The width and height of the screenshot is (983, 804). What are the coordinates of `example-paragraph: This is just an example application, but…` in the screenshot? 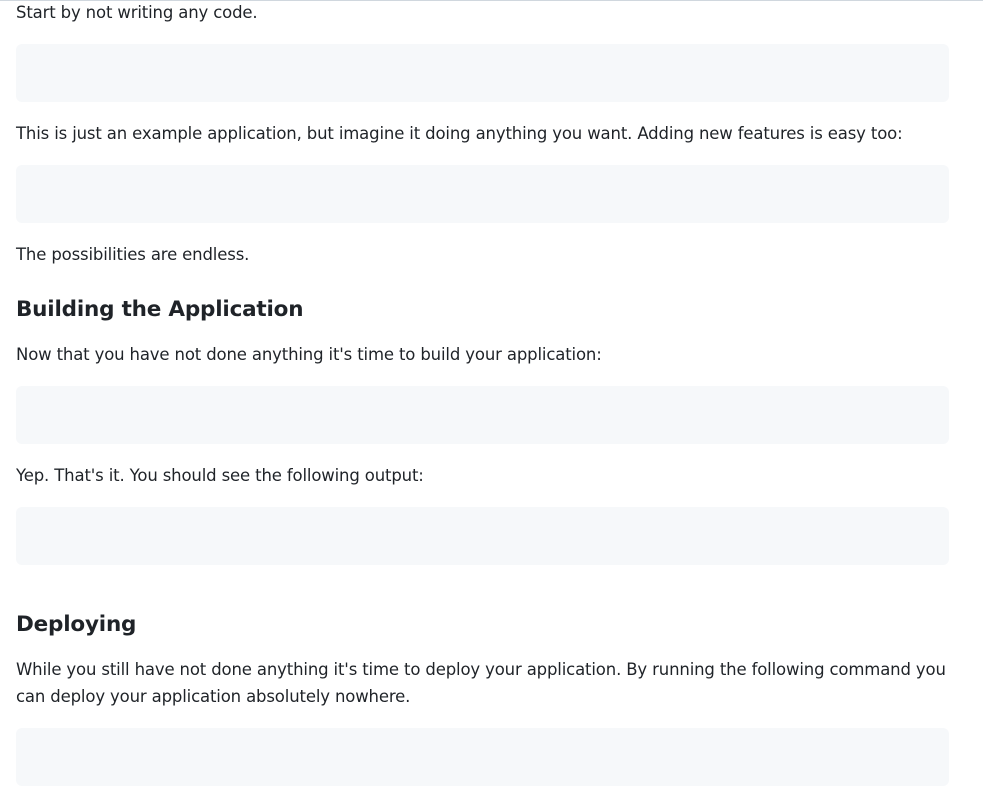 It's located at (459, 133).